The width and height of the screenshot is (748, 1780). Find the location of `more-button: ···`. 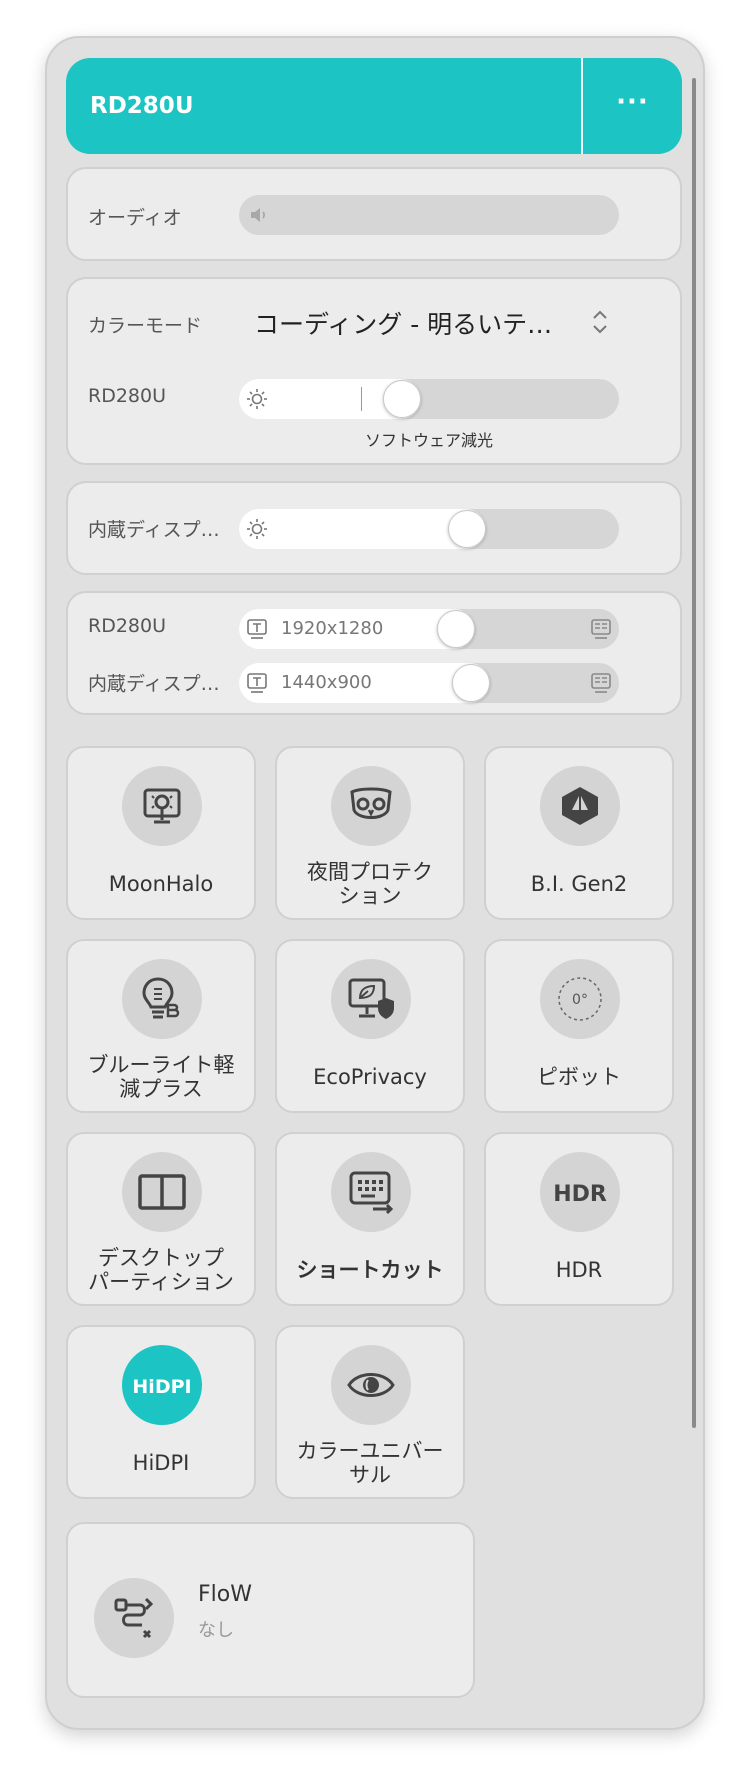

more-button: ··· is located at coordinates (632, 106).